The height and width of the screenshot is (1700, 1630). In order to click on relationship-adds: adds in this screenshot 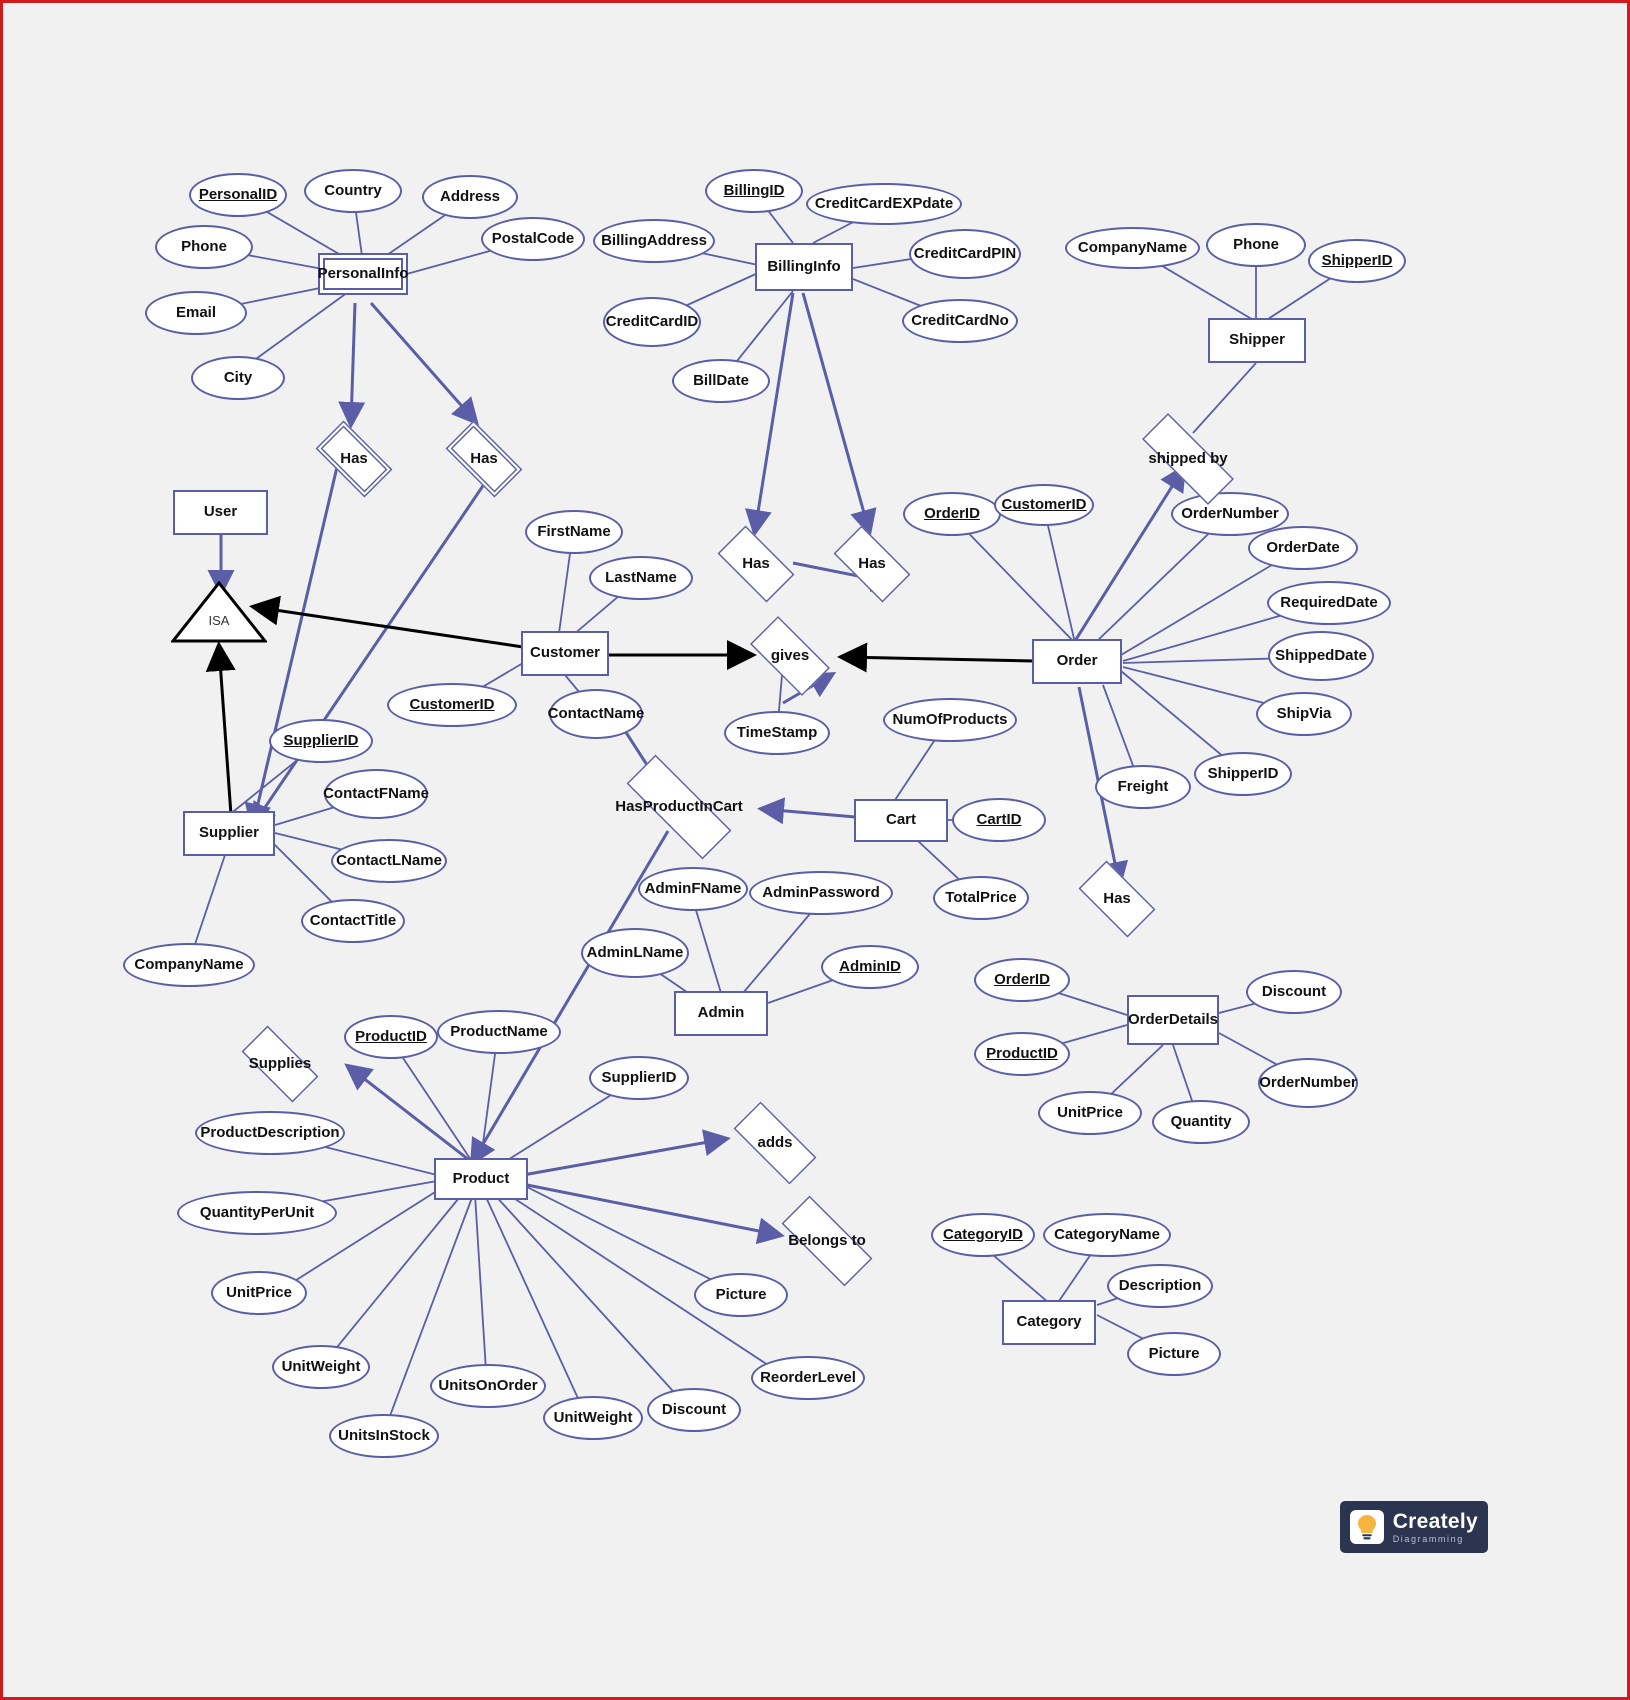, I will do `click(775, 1143)`.